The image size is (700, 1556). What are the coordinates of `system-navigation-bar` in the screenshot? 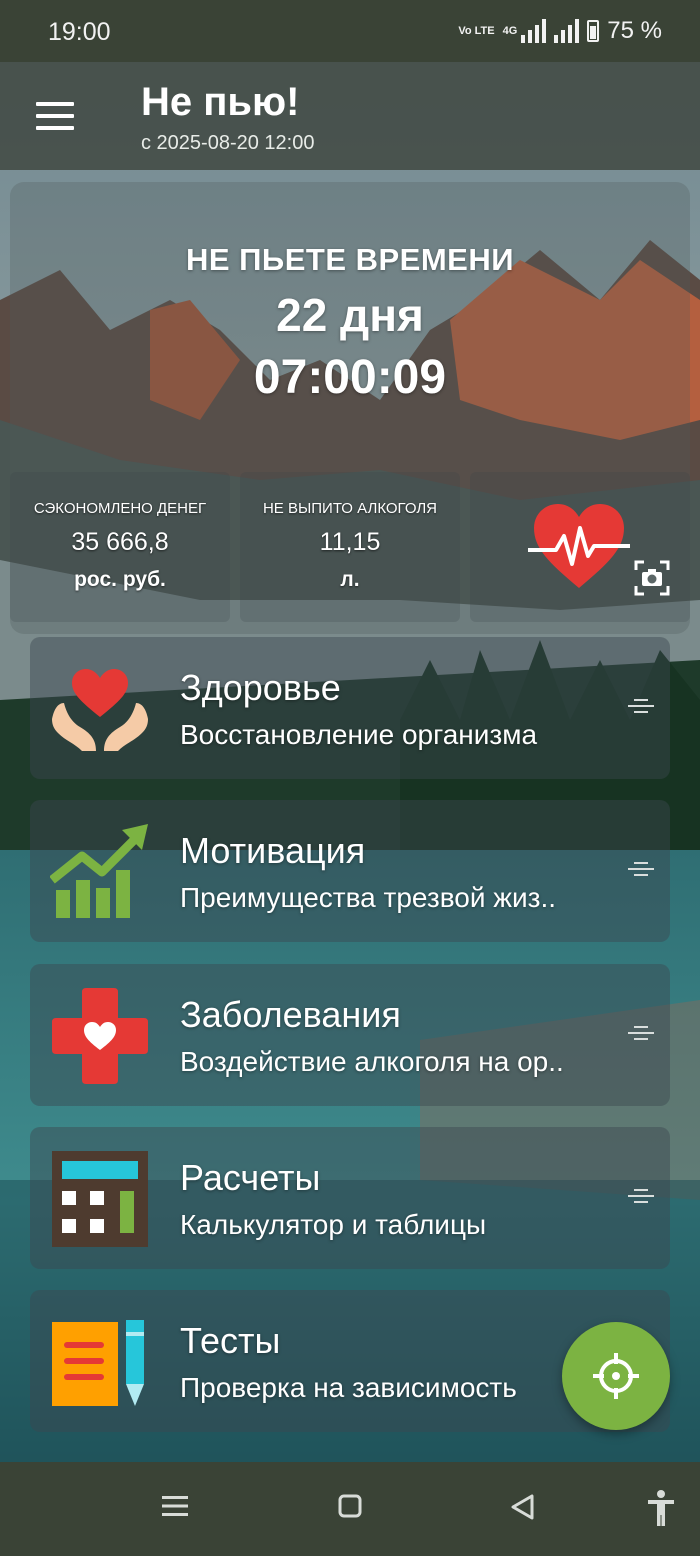 It's located at (350, 1509).